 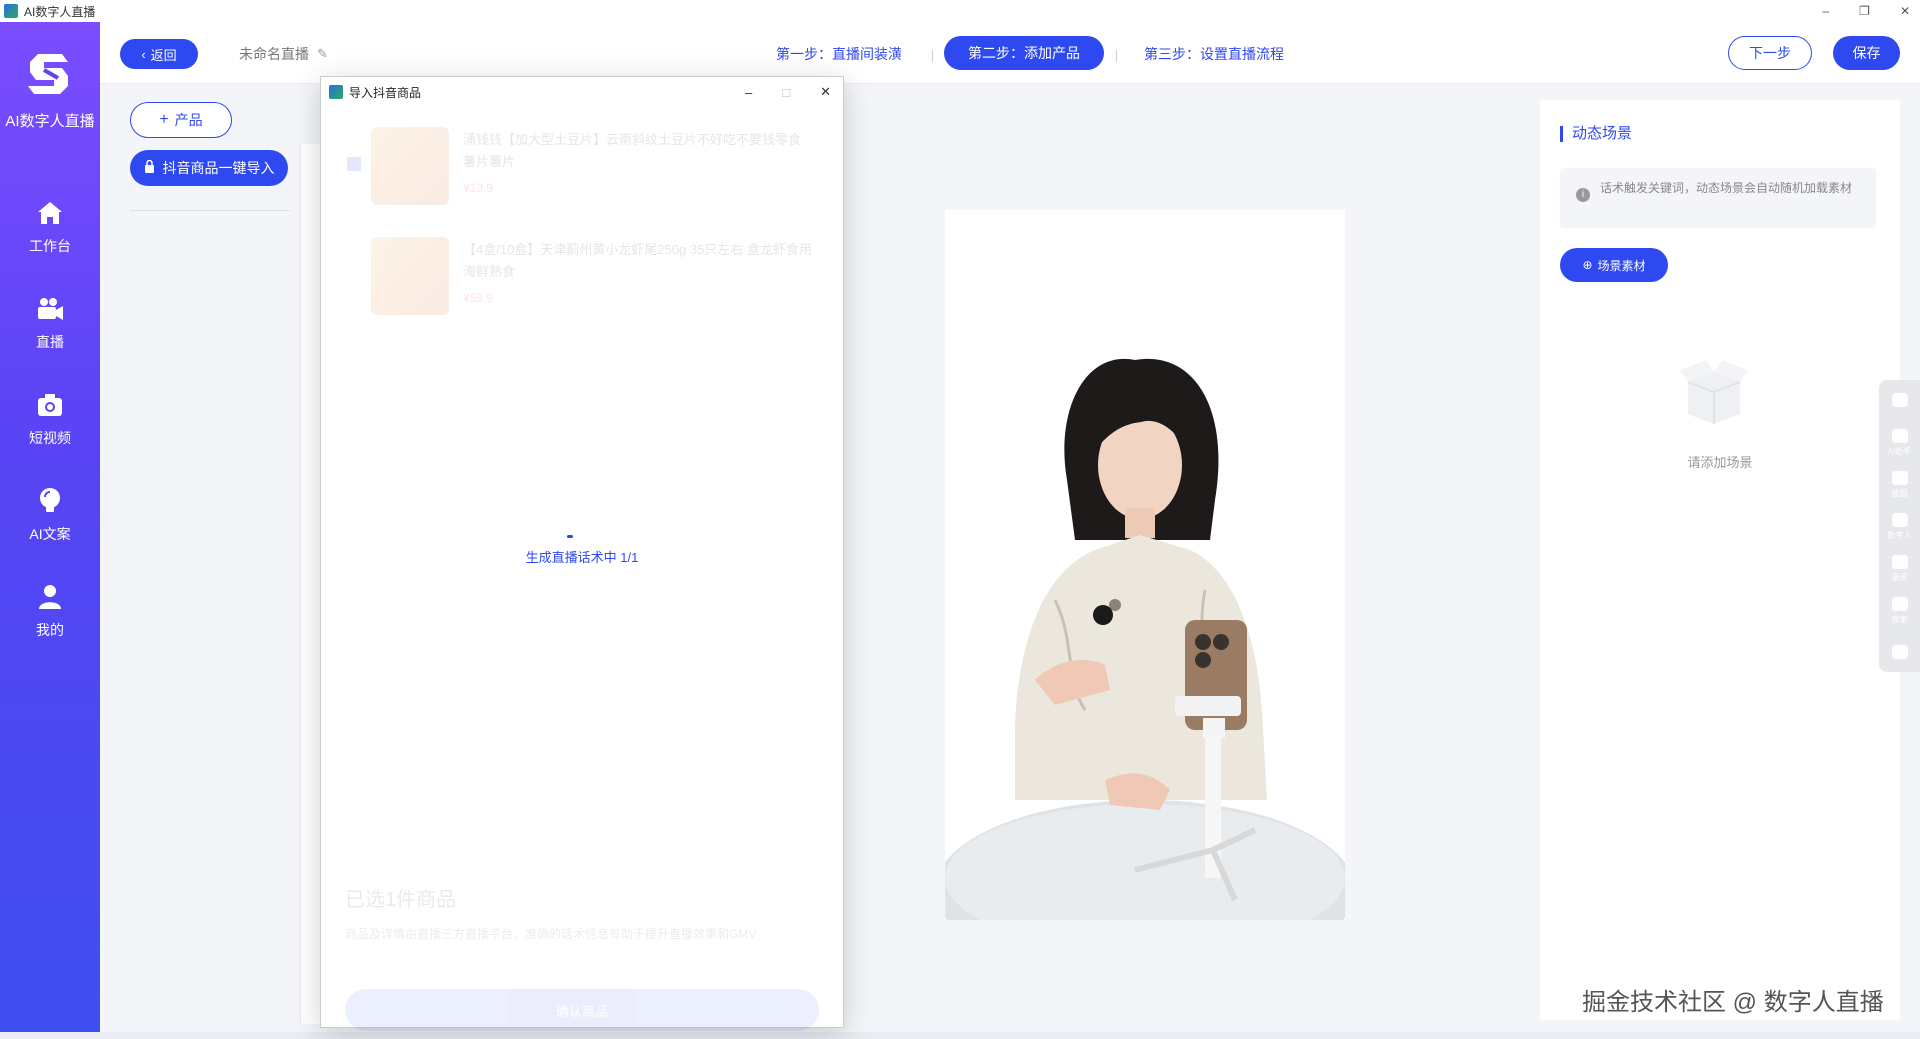 What do you see at coordinates (1899, 604) in the screenshot?
I see `search-icon` at bounding box center [1899, 604].